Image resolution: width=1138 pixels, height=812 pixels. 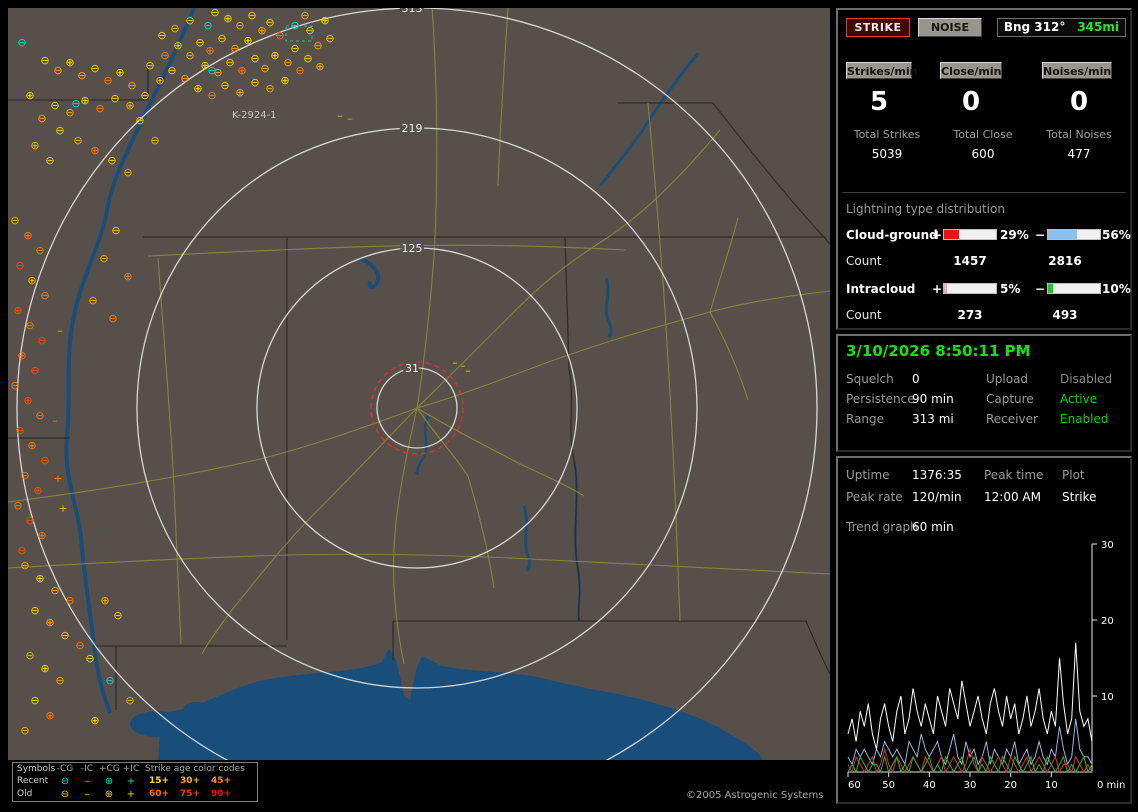 I want to click on plus-sign: +, so click(x=937, y=289).